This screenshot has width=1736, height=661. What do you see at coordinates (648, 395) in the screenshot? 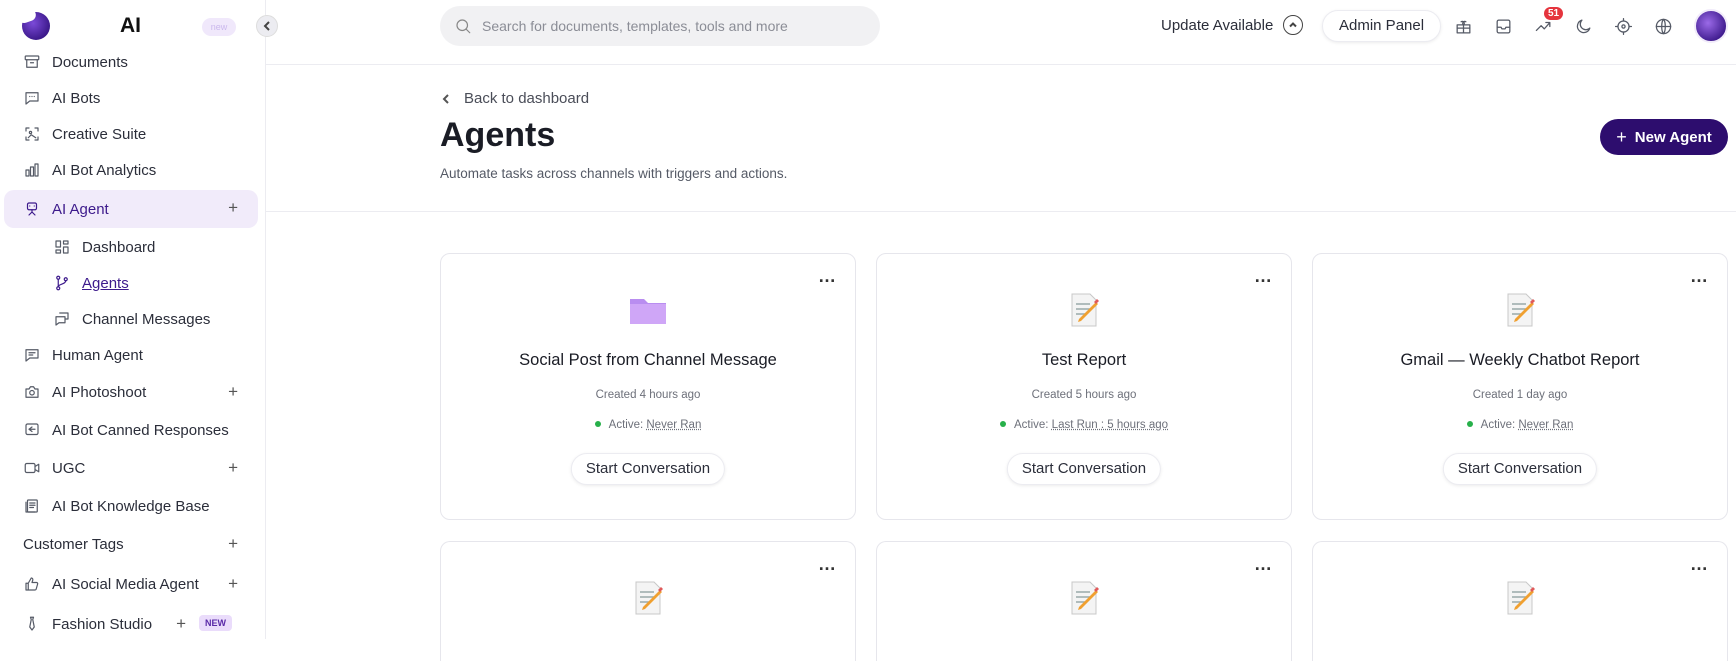
I see `agent-created: Created 4 hours ago` at bounding box center [648, 395].